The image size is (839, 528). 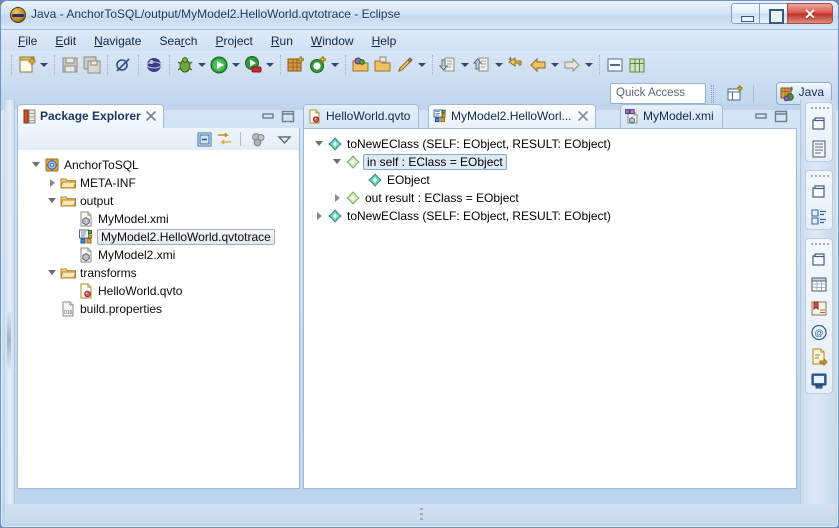 What do you see at coordinates (819, 357) in the screenshot?
I see `tasks-view-icon` at bounding box center [819, 357].